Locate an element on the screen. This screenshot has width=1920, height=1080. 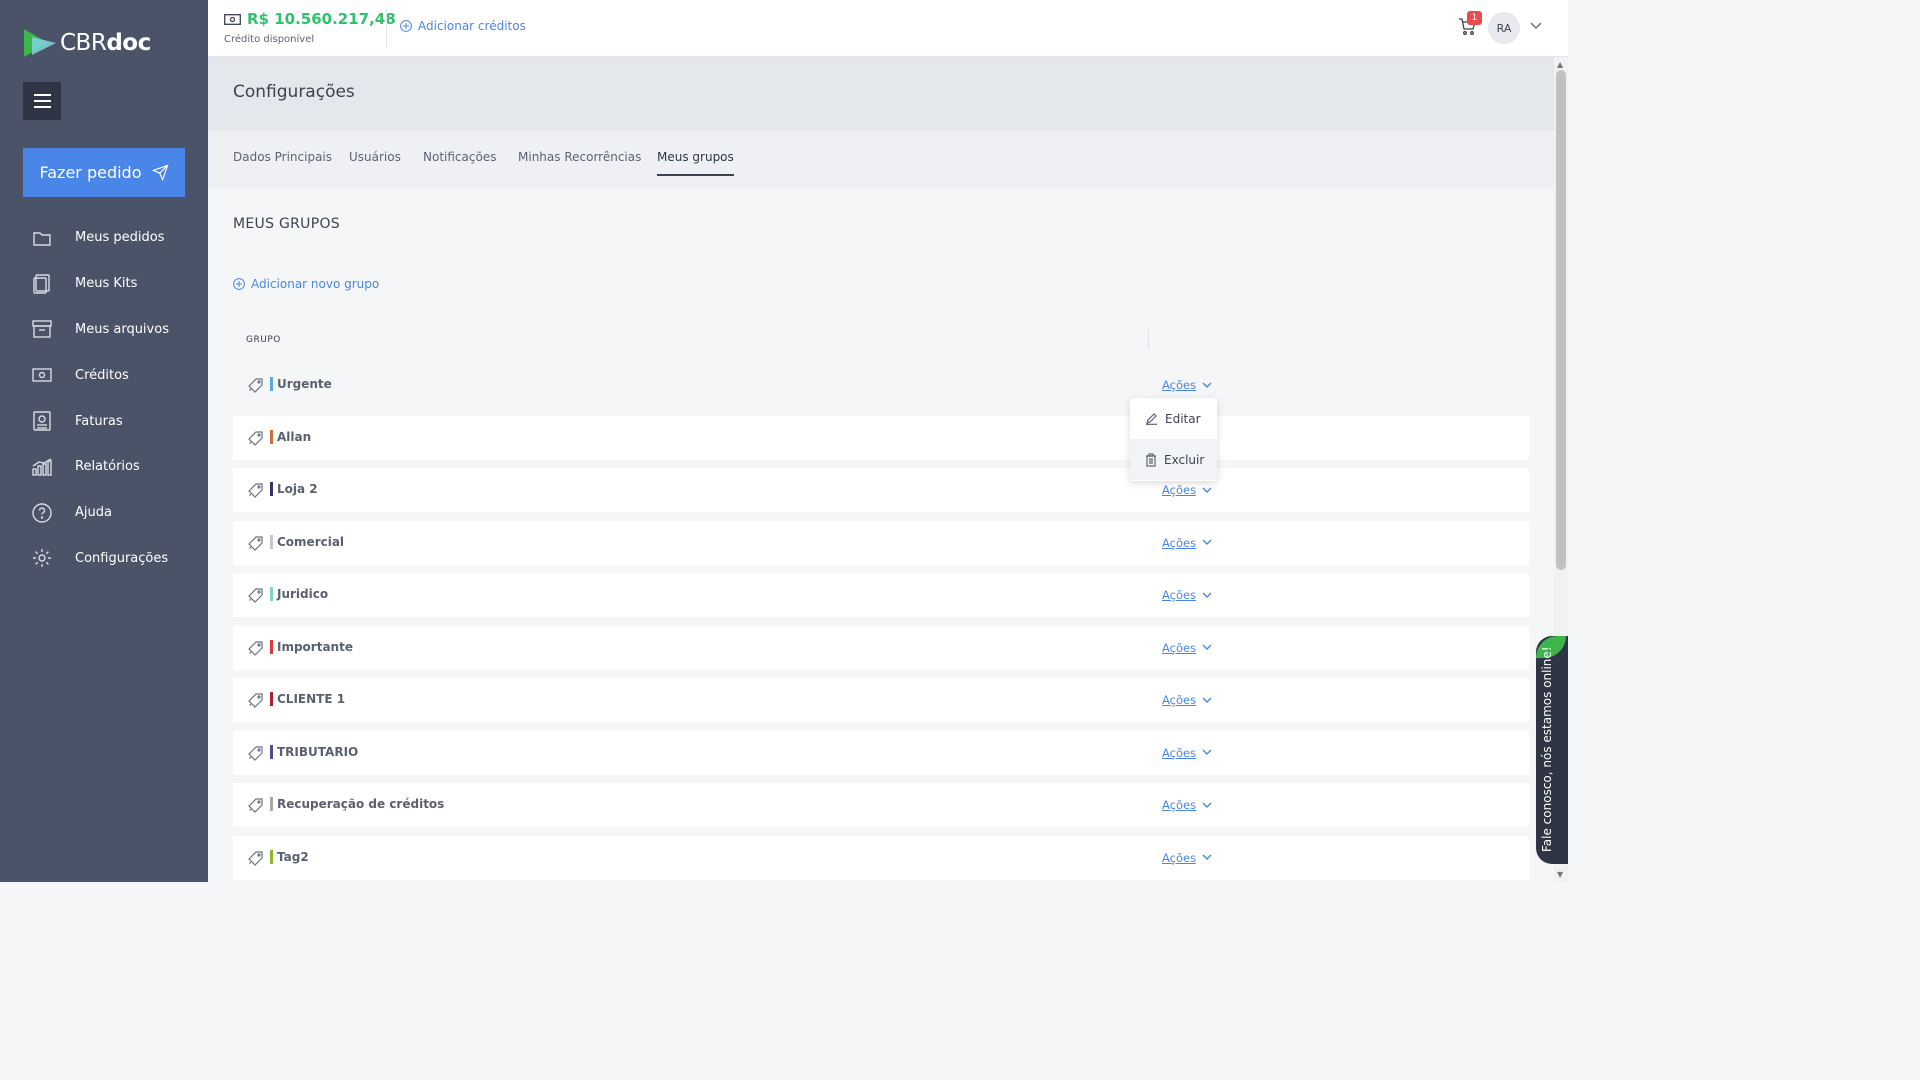
edit-label: Editar is located at coordinates (1183, 418).